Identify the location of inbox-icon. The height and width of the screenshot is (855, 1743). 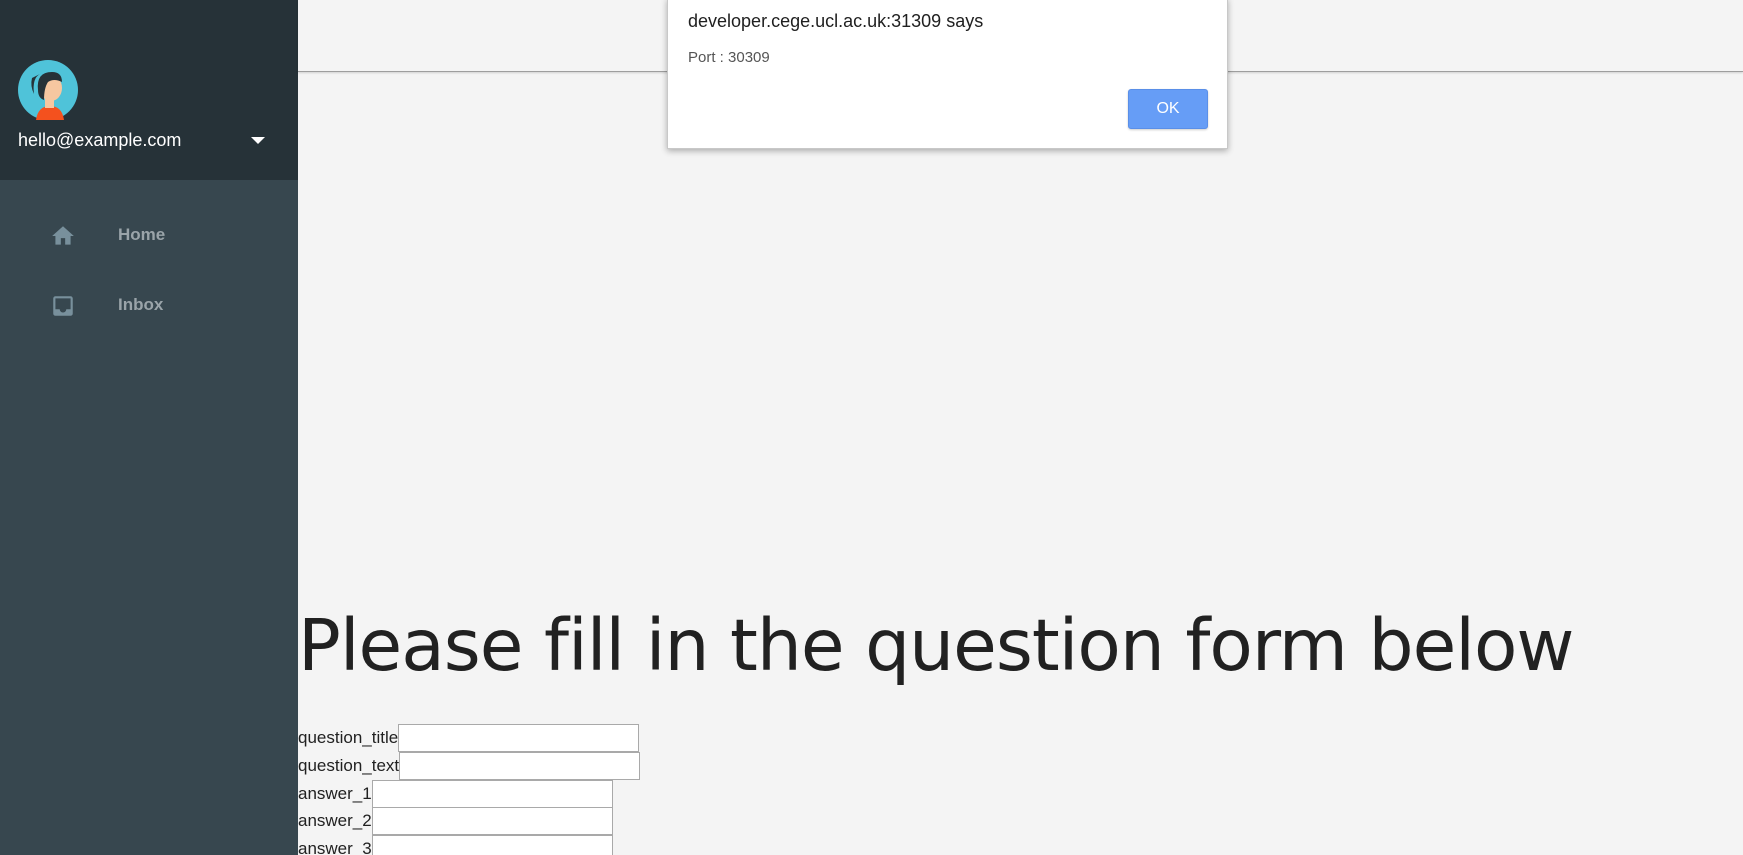
(63, 306).